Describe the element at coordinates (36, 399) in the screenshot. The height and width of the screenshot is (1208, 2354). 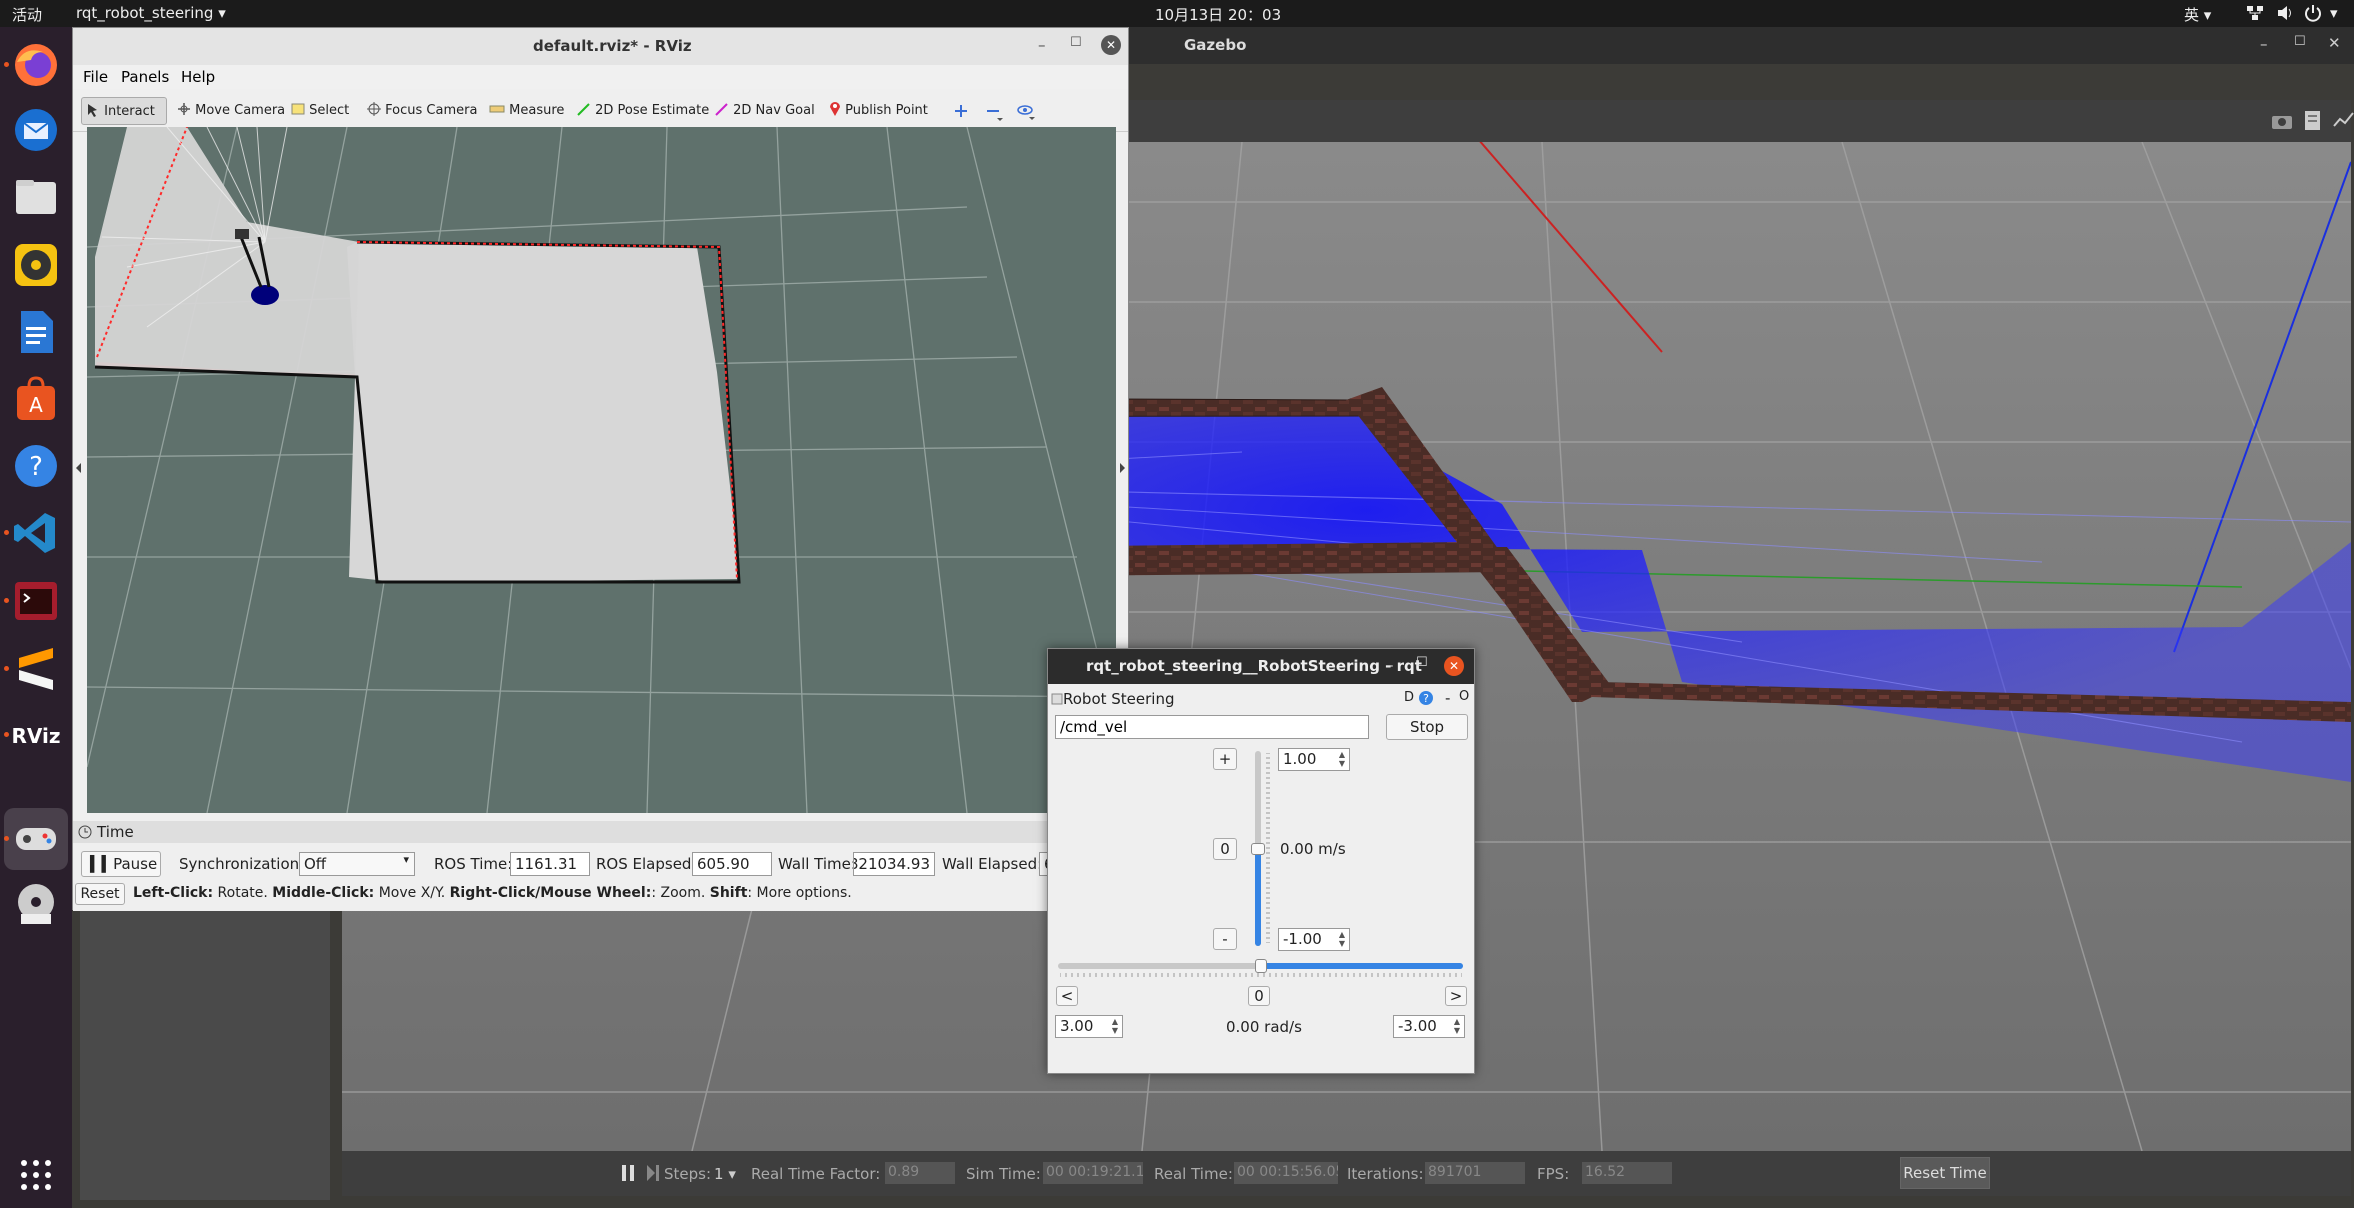
I see `ubuntu-software-icon: A` at that location.